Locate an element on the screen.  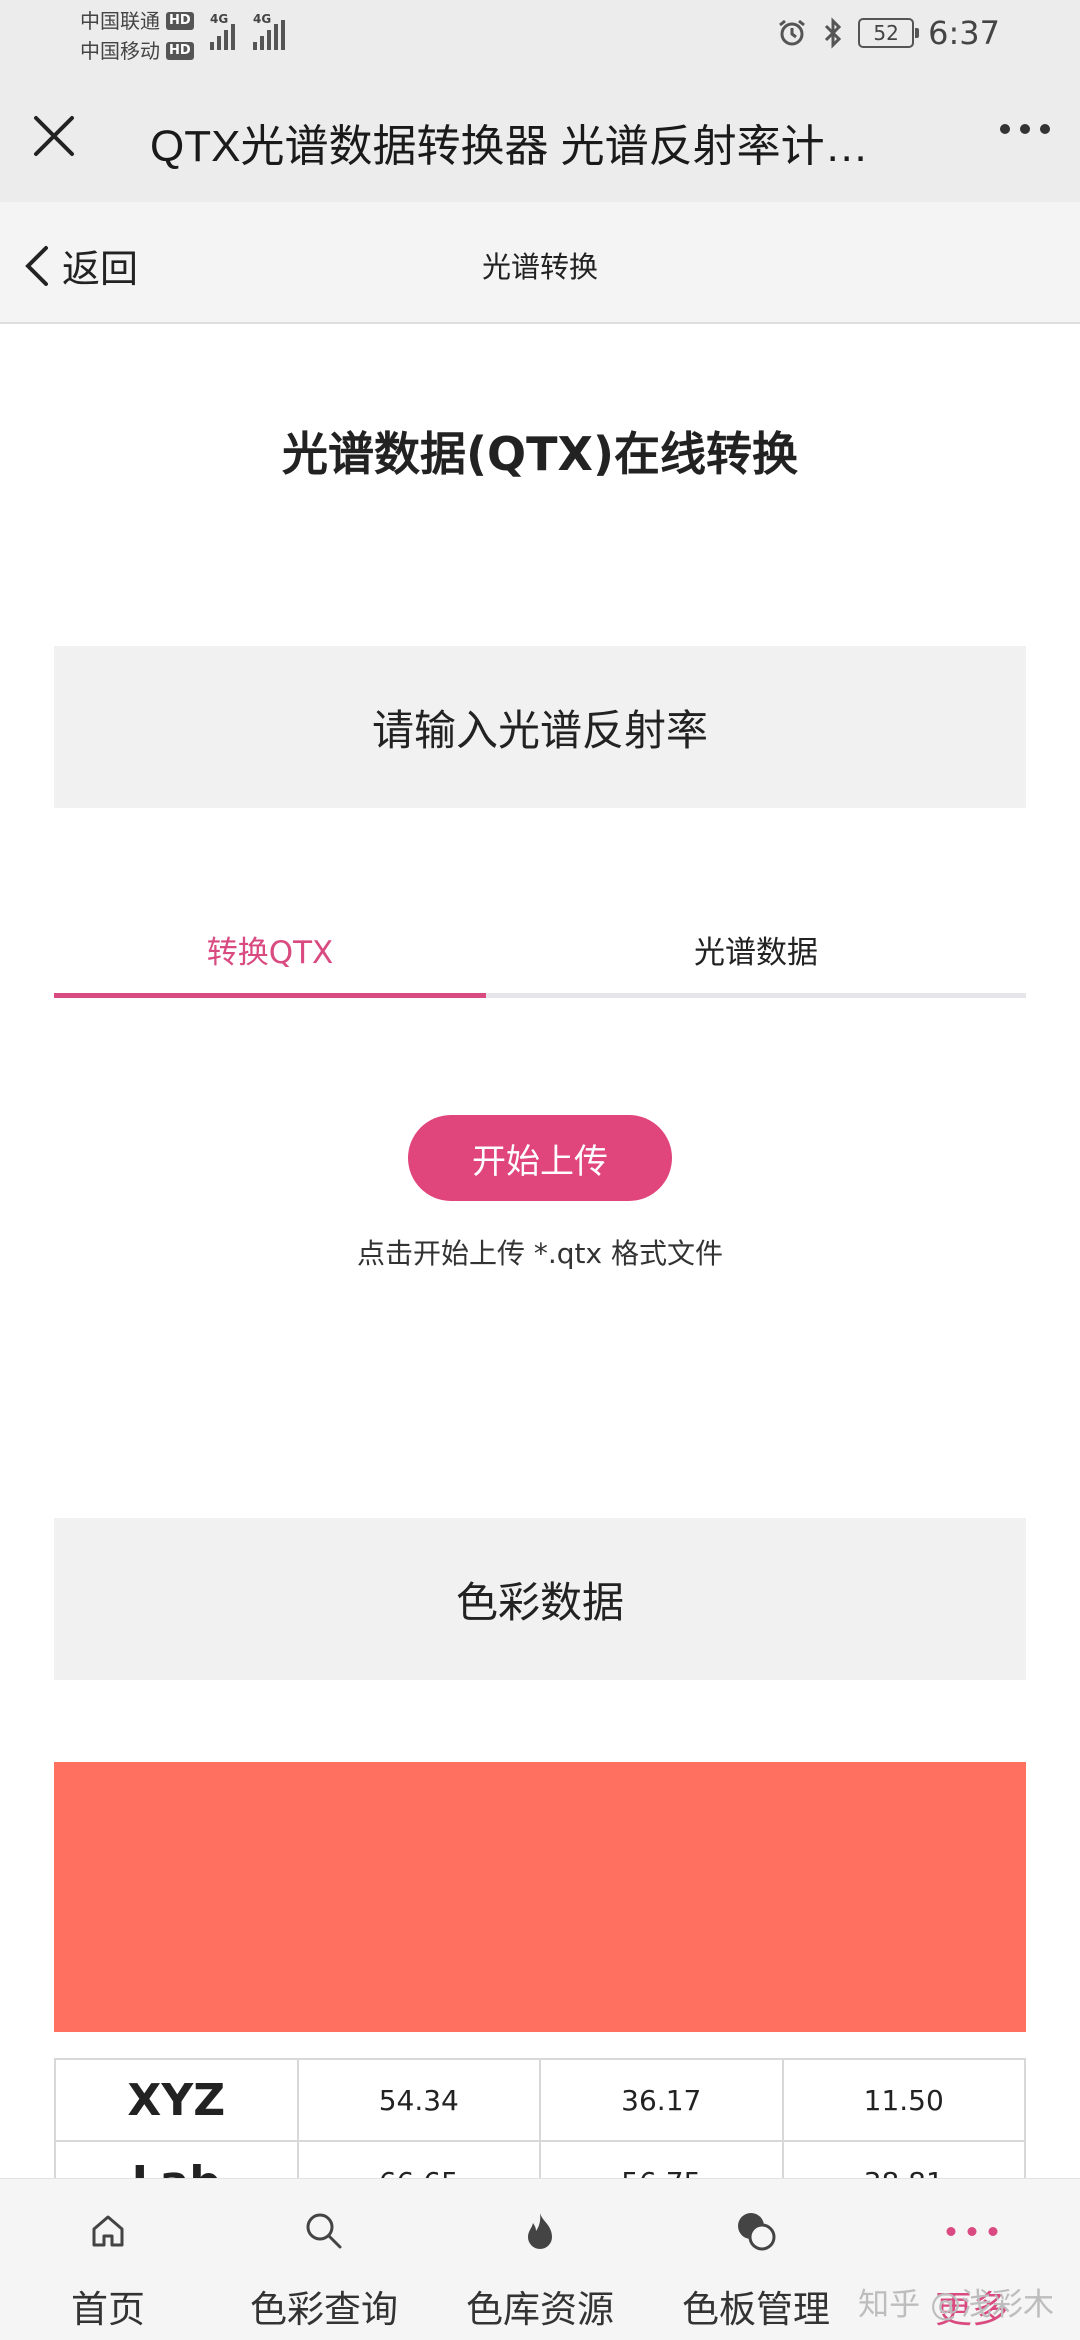
bottom-nav-label: 首页 is located at coordinates (108, 2309).